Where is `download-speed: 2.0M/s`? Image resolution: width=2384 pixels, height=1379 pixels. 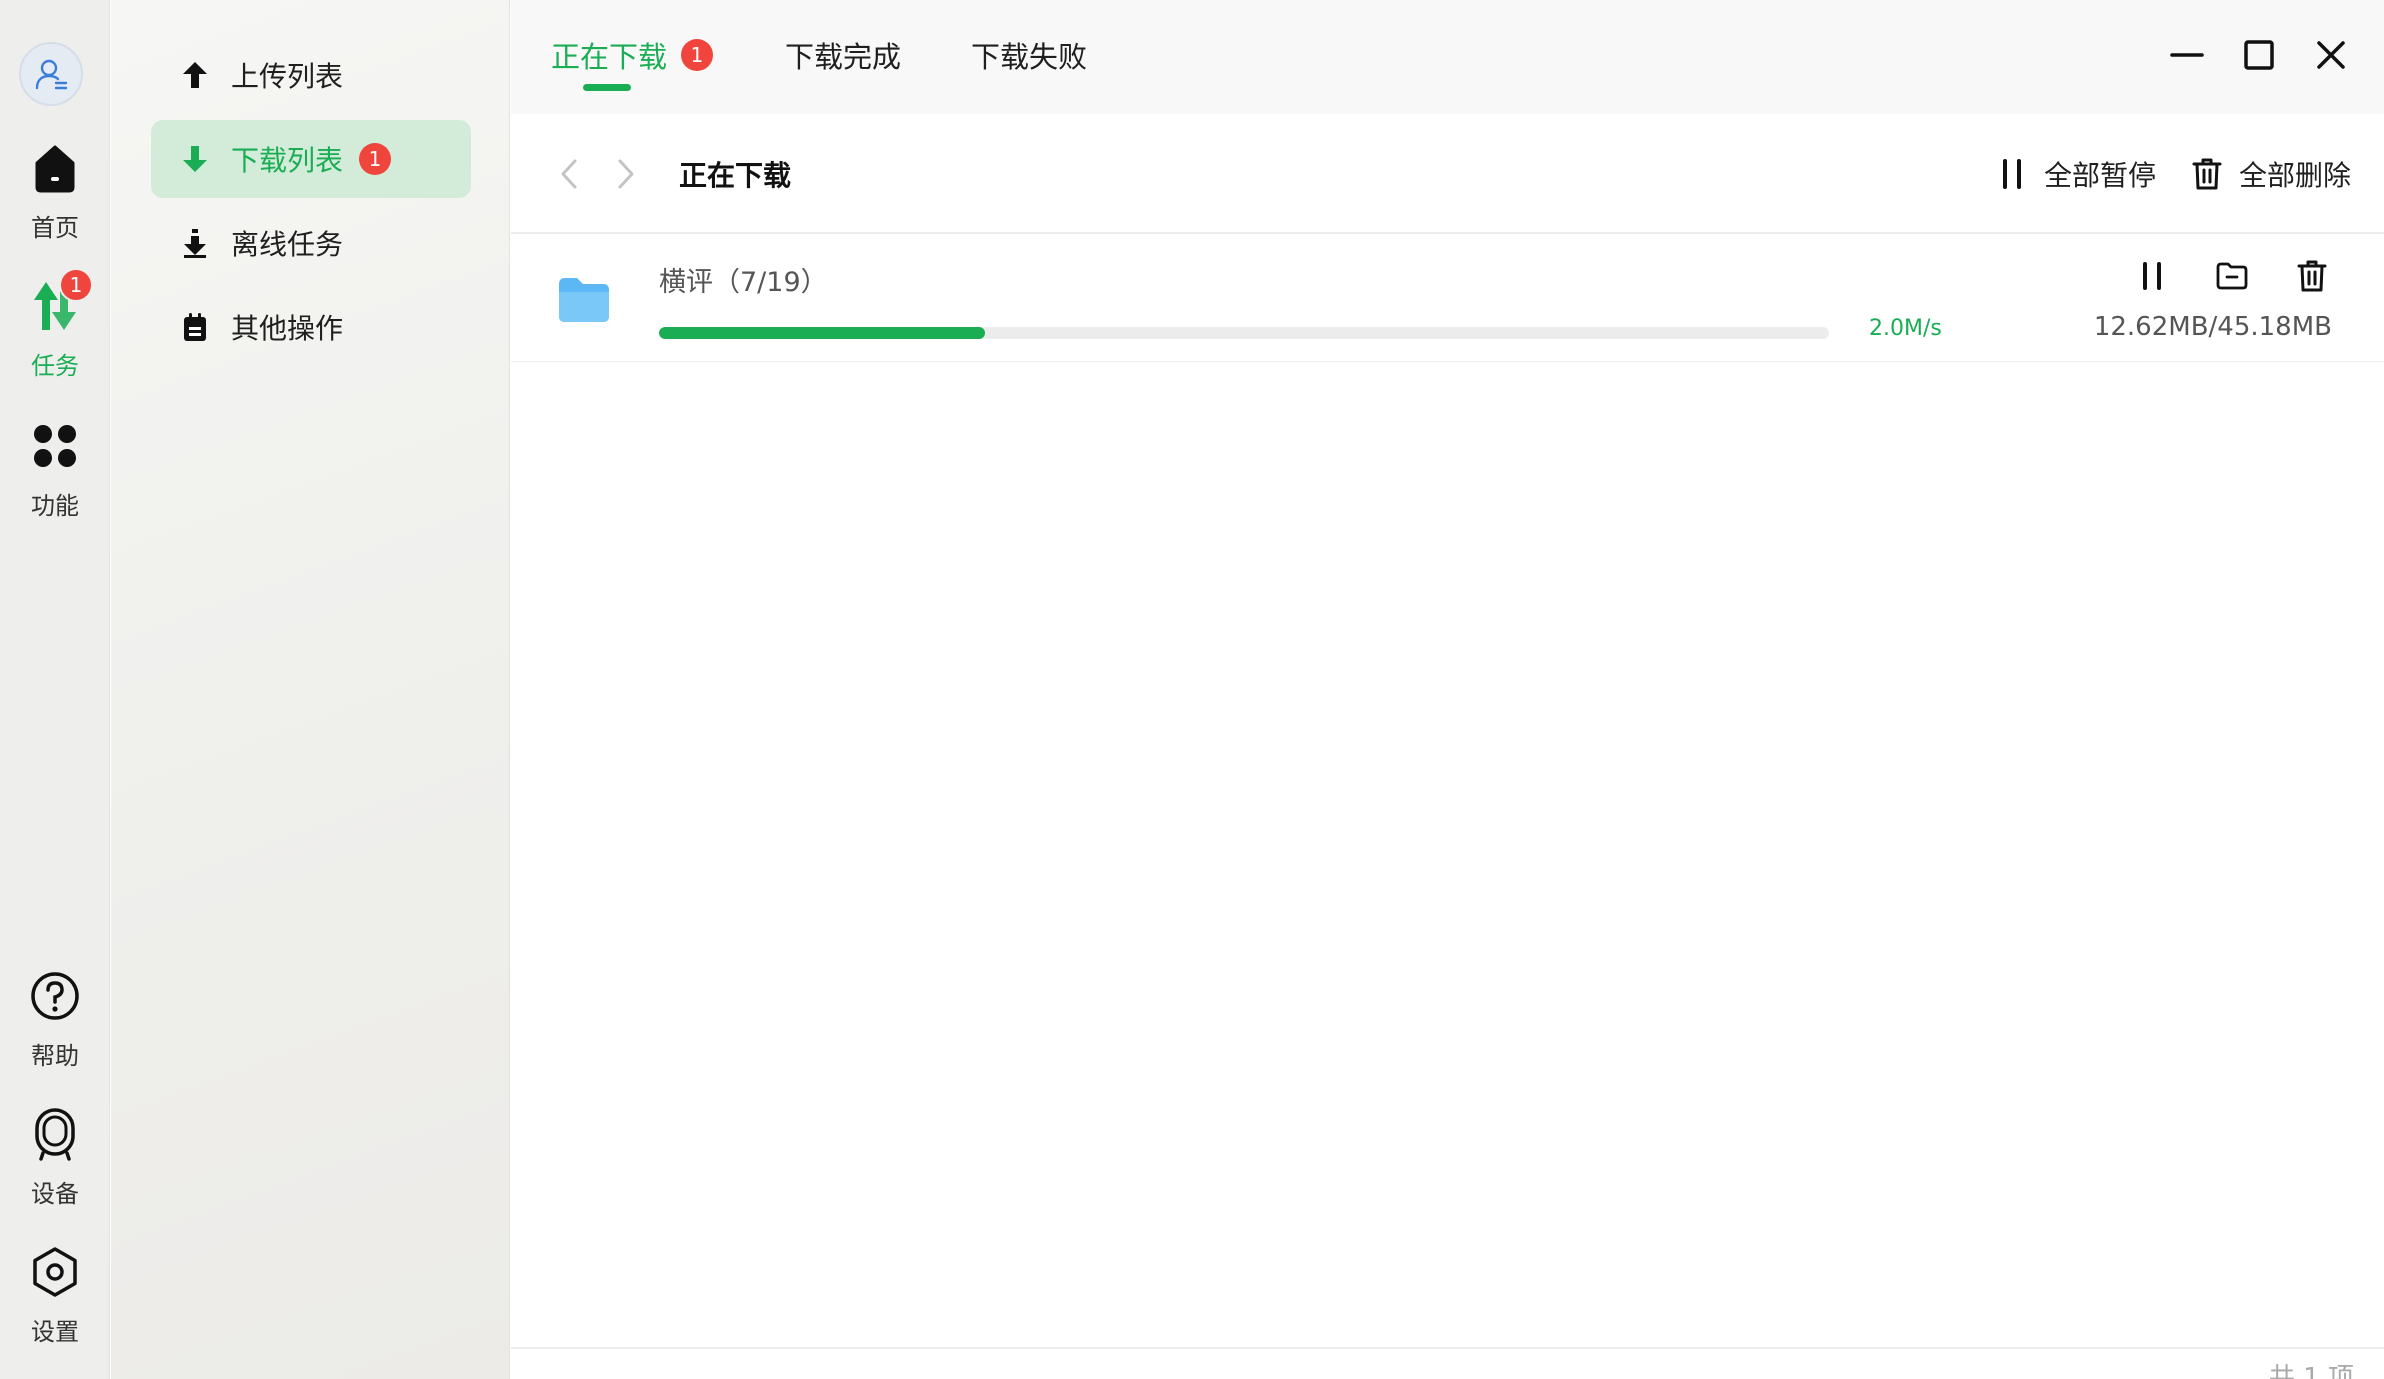
download-speed: 2.0M/s is located at coordinates (1905, 328).